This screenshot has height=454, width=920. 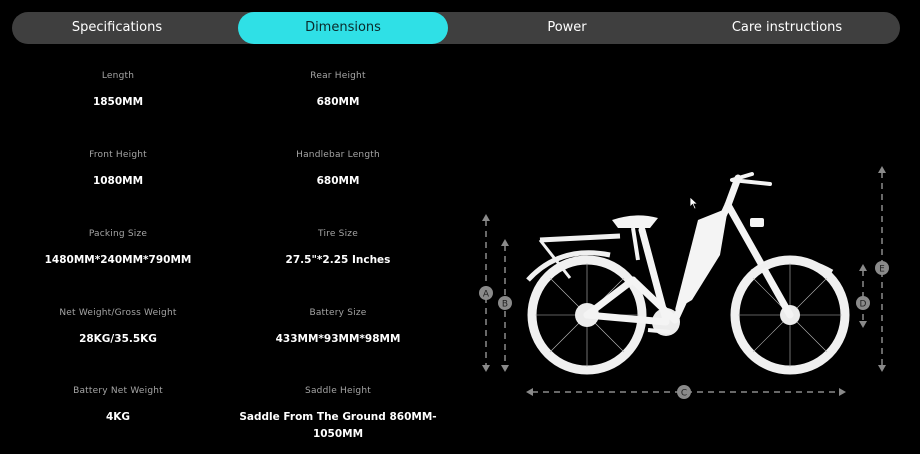 I want to click on spec-tire-size: Tire Size 27.5"*2.25 Inches, so click(x=338, y=249).